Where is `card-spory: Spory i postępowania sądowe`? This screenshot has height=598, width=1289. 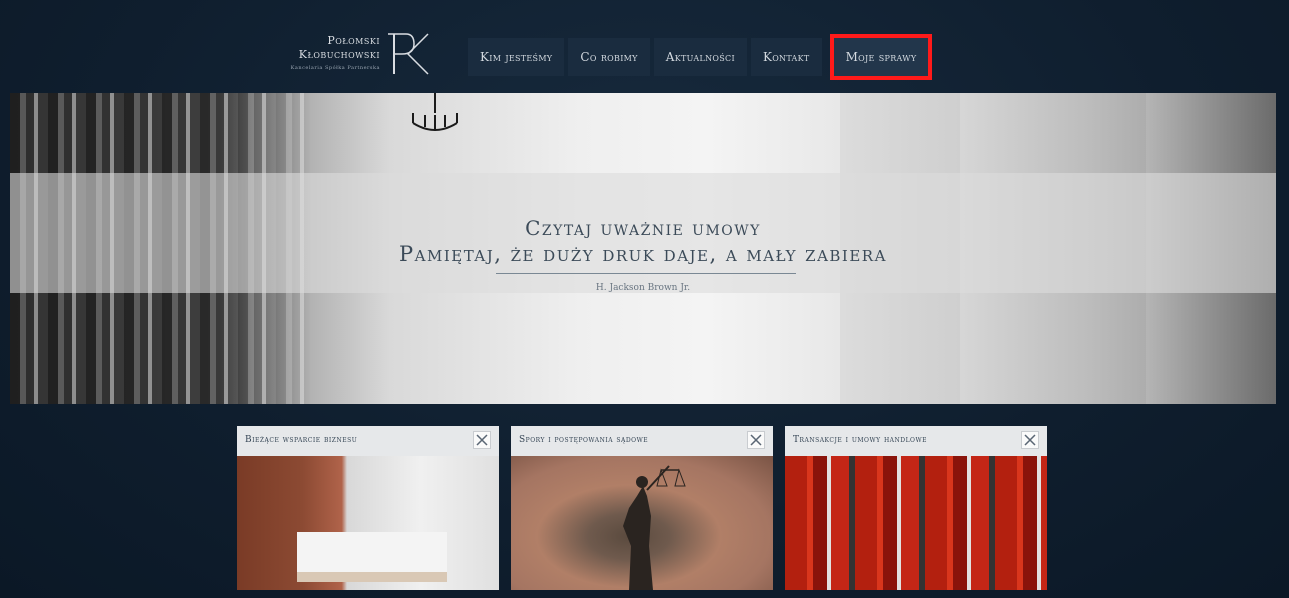
card-spory: Spory i postępowania sądowe is located at coordinates (642, 508).